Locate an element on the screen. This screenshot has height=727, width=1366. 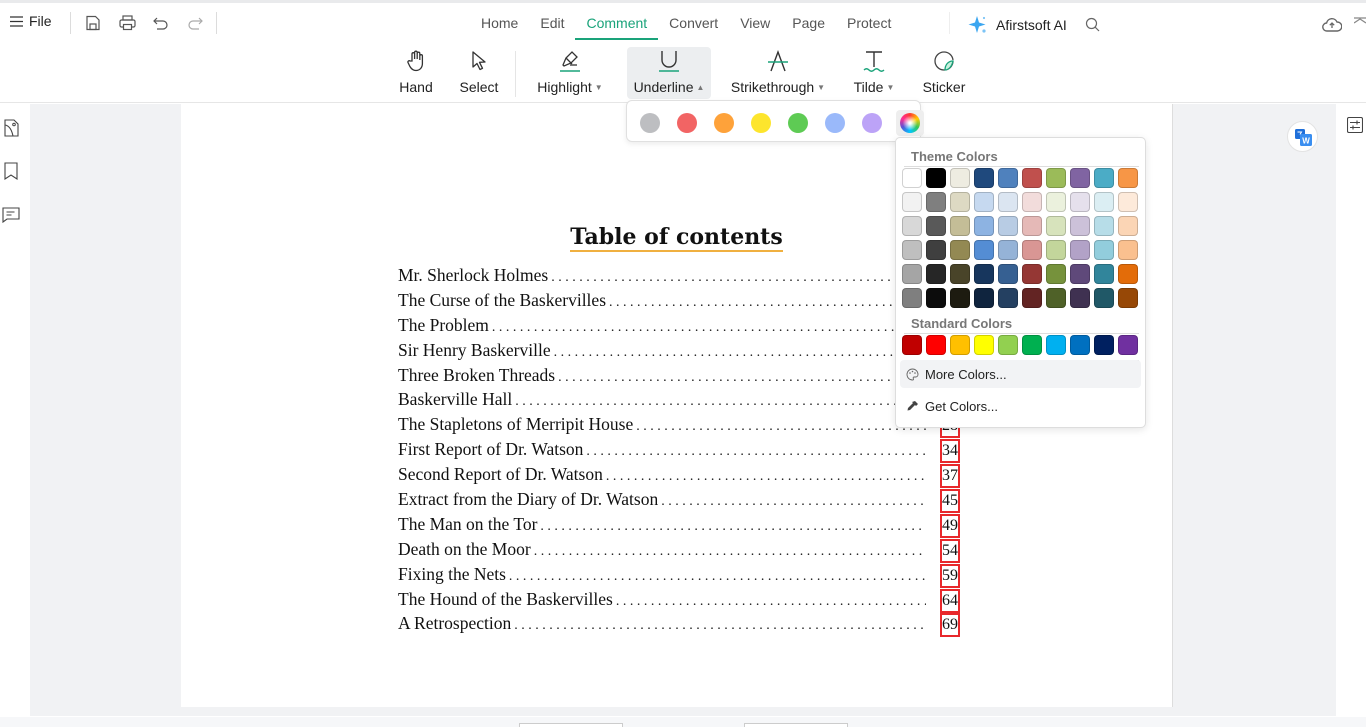
toc-entry: The Curse of the Baskervilles is located at coordinates (678, 302).